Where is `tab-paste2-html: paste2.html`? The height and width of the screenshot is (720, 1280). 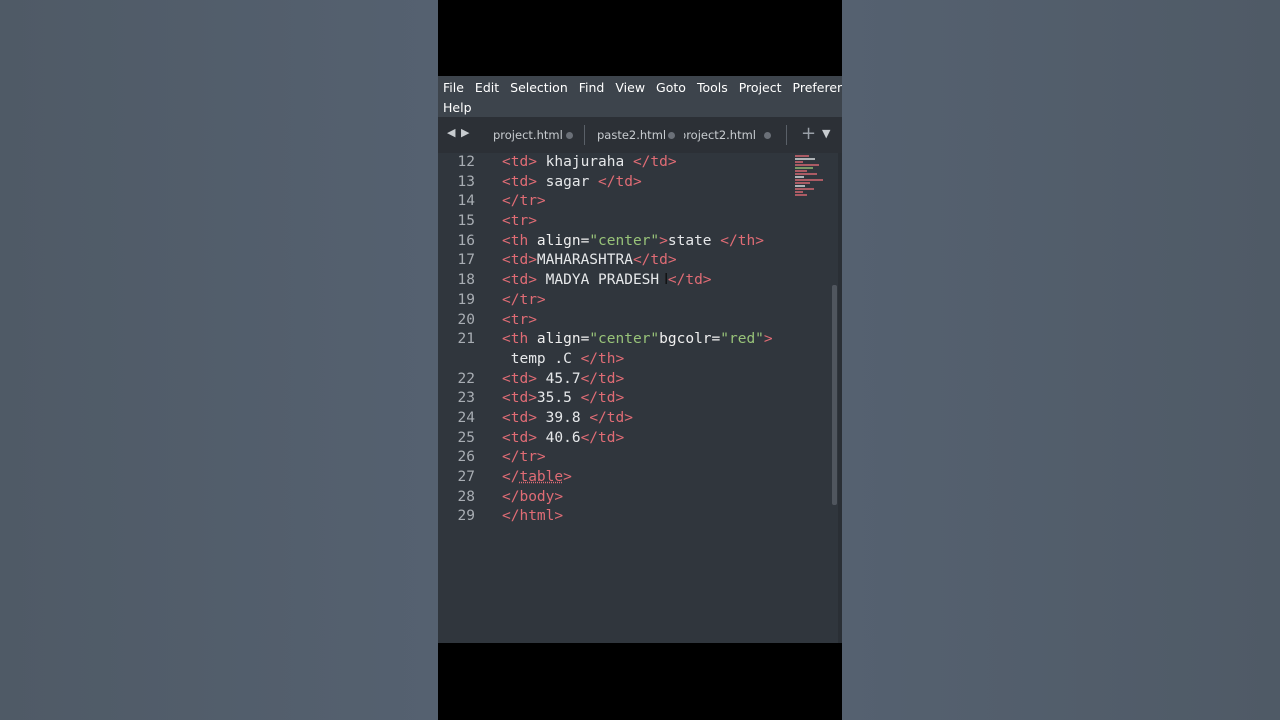
tab-paste2-html: paste2.html is located at coordinates (631, 135).